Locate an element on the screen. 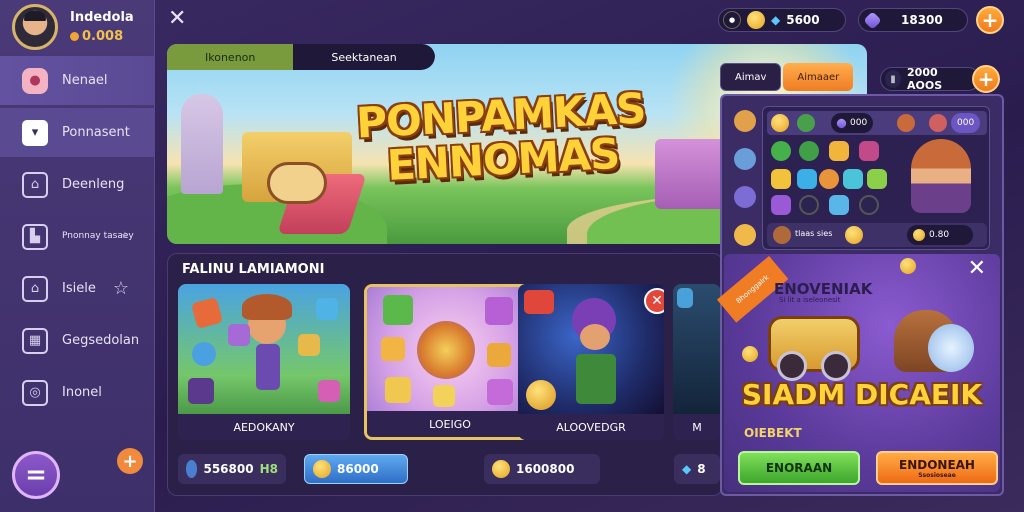  sidebar-item-0: ● Nenael is located at coordinates (77, 80).